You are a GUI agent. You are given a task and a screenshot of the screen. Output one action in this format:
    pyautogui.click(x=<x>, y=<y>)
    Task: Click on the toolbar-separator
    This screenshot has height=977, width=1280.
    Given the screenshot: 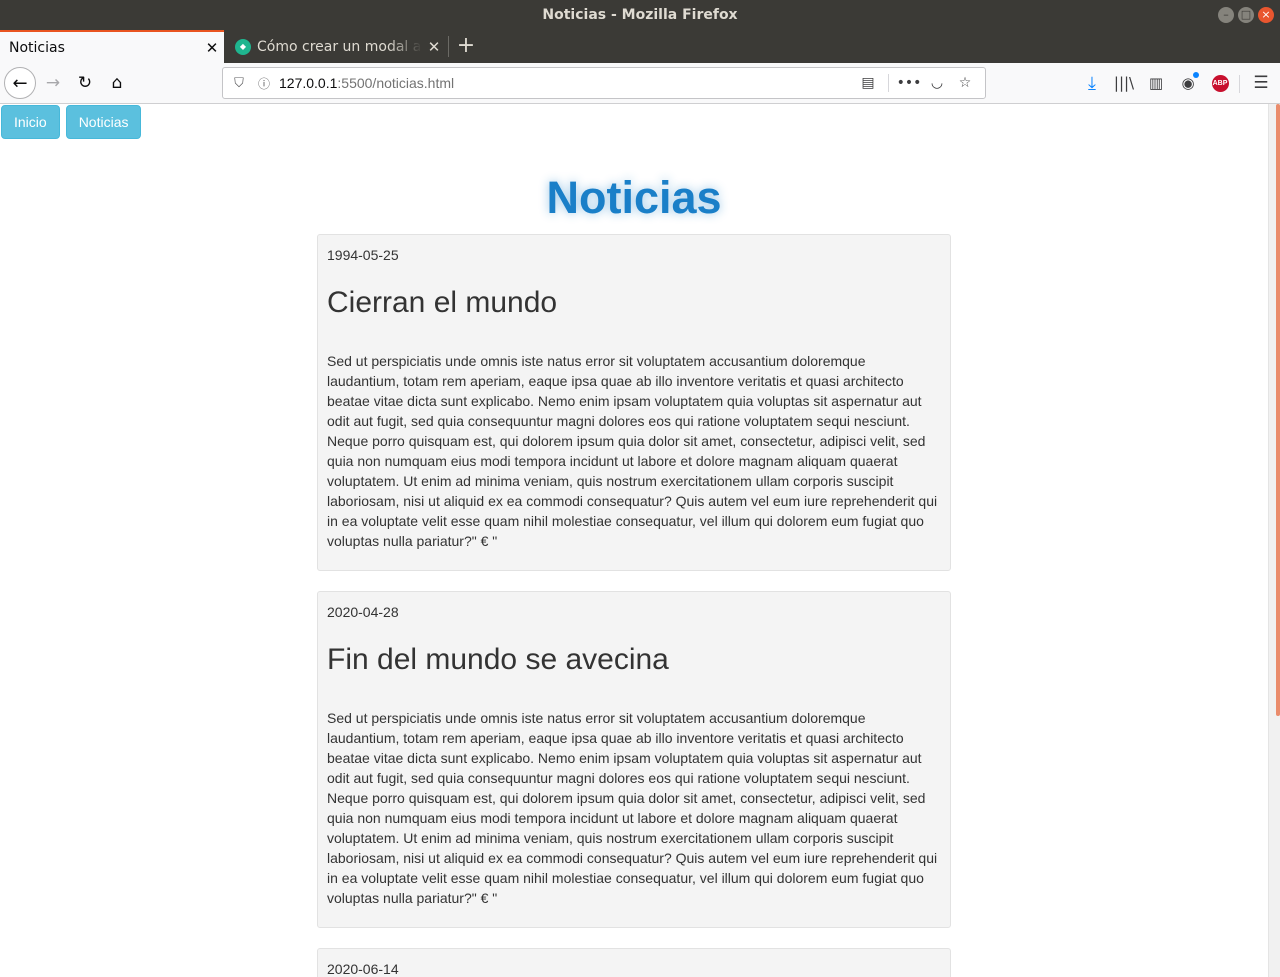 What is the action you would take?
    pyautogui.click(x=1239, y=84)
    